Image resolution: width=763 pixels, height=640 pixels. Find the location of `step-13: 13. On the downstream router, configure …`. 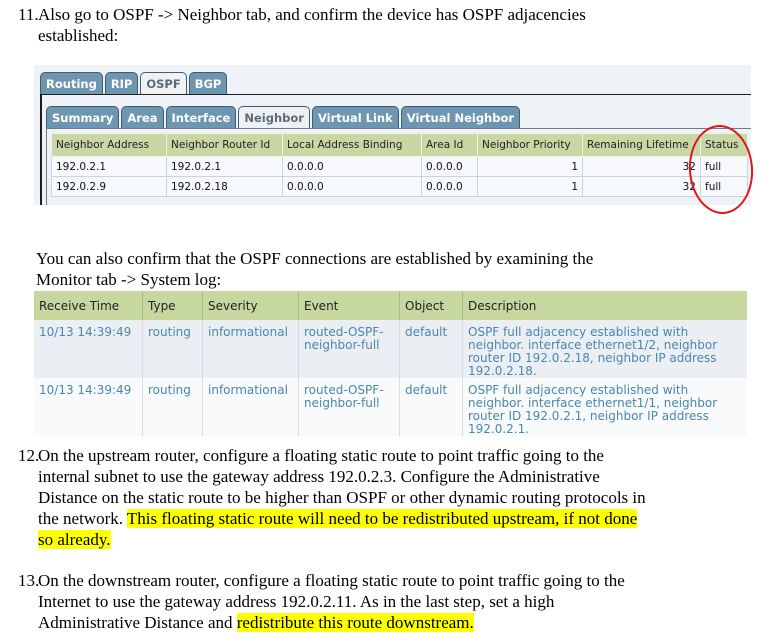

step-13: 13. On the downstream router, configure … is located at coordinates (388, 601).